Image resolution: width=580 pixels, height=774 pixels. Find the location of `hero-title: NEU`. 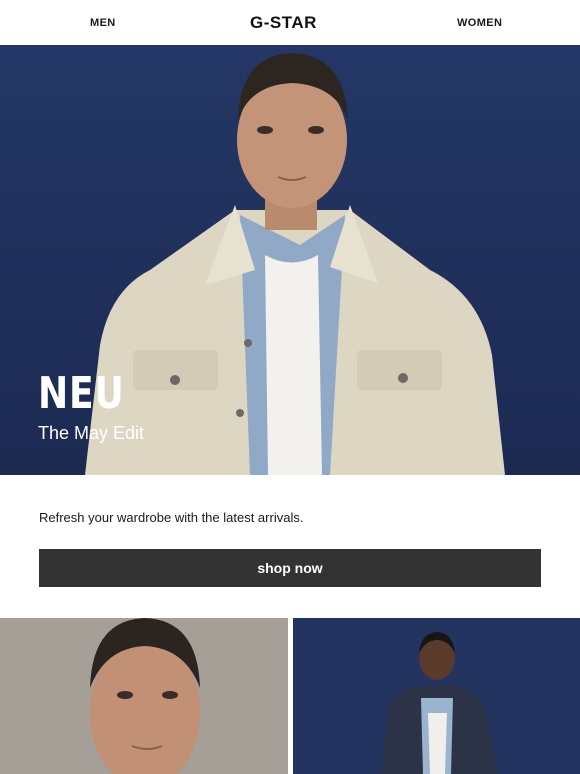

hero-title: NEU is located at coordinates (81, 393).